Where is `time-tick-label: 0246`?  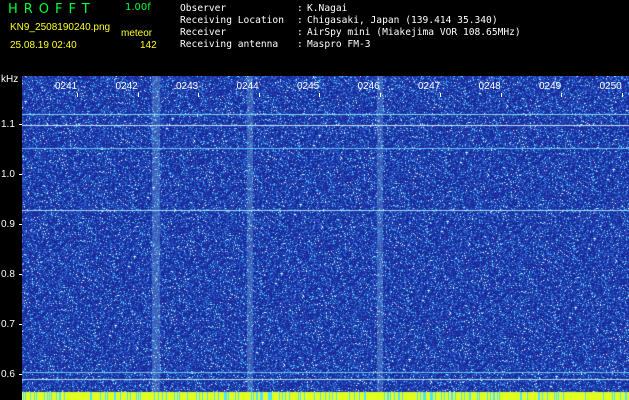 time-tick-label: 0246 is located at coordinates (368, 86).